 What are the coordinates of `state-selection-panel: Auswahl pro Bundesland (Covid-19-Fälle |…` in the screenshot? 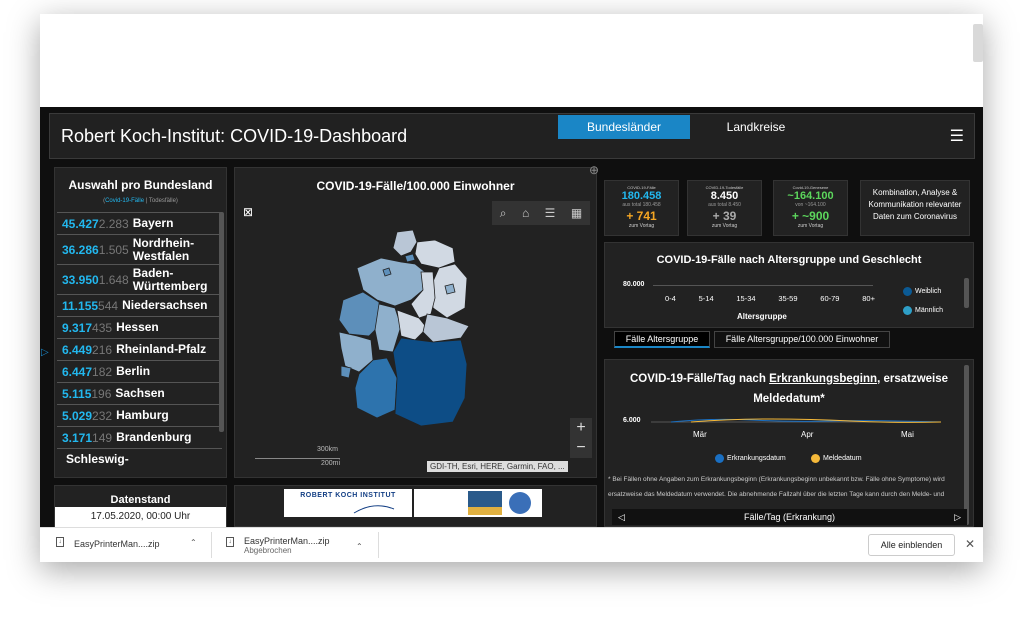 It's located at (140, 322).